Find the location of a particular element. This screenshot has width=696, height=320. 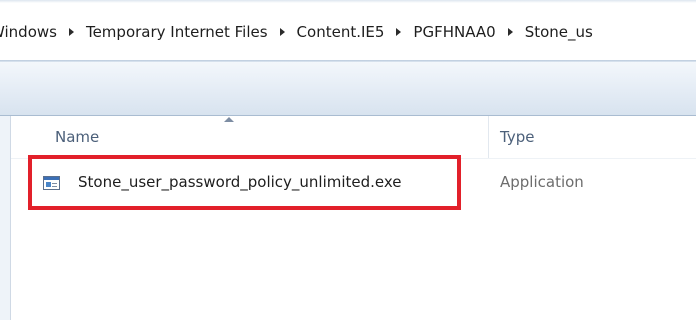

highlight-annotation-box is located at coordinates (244, 182).